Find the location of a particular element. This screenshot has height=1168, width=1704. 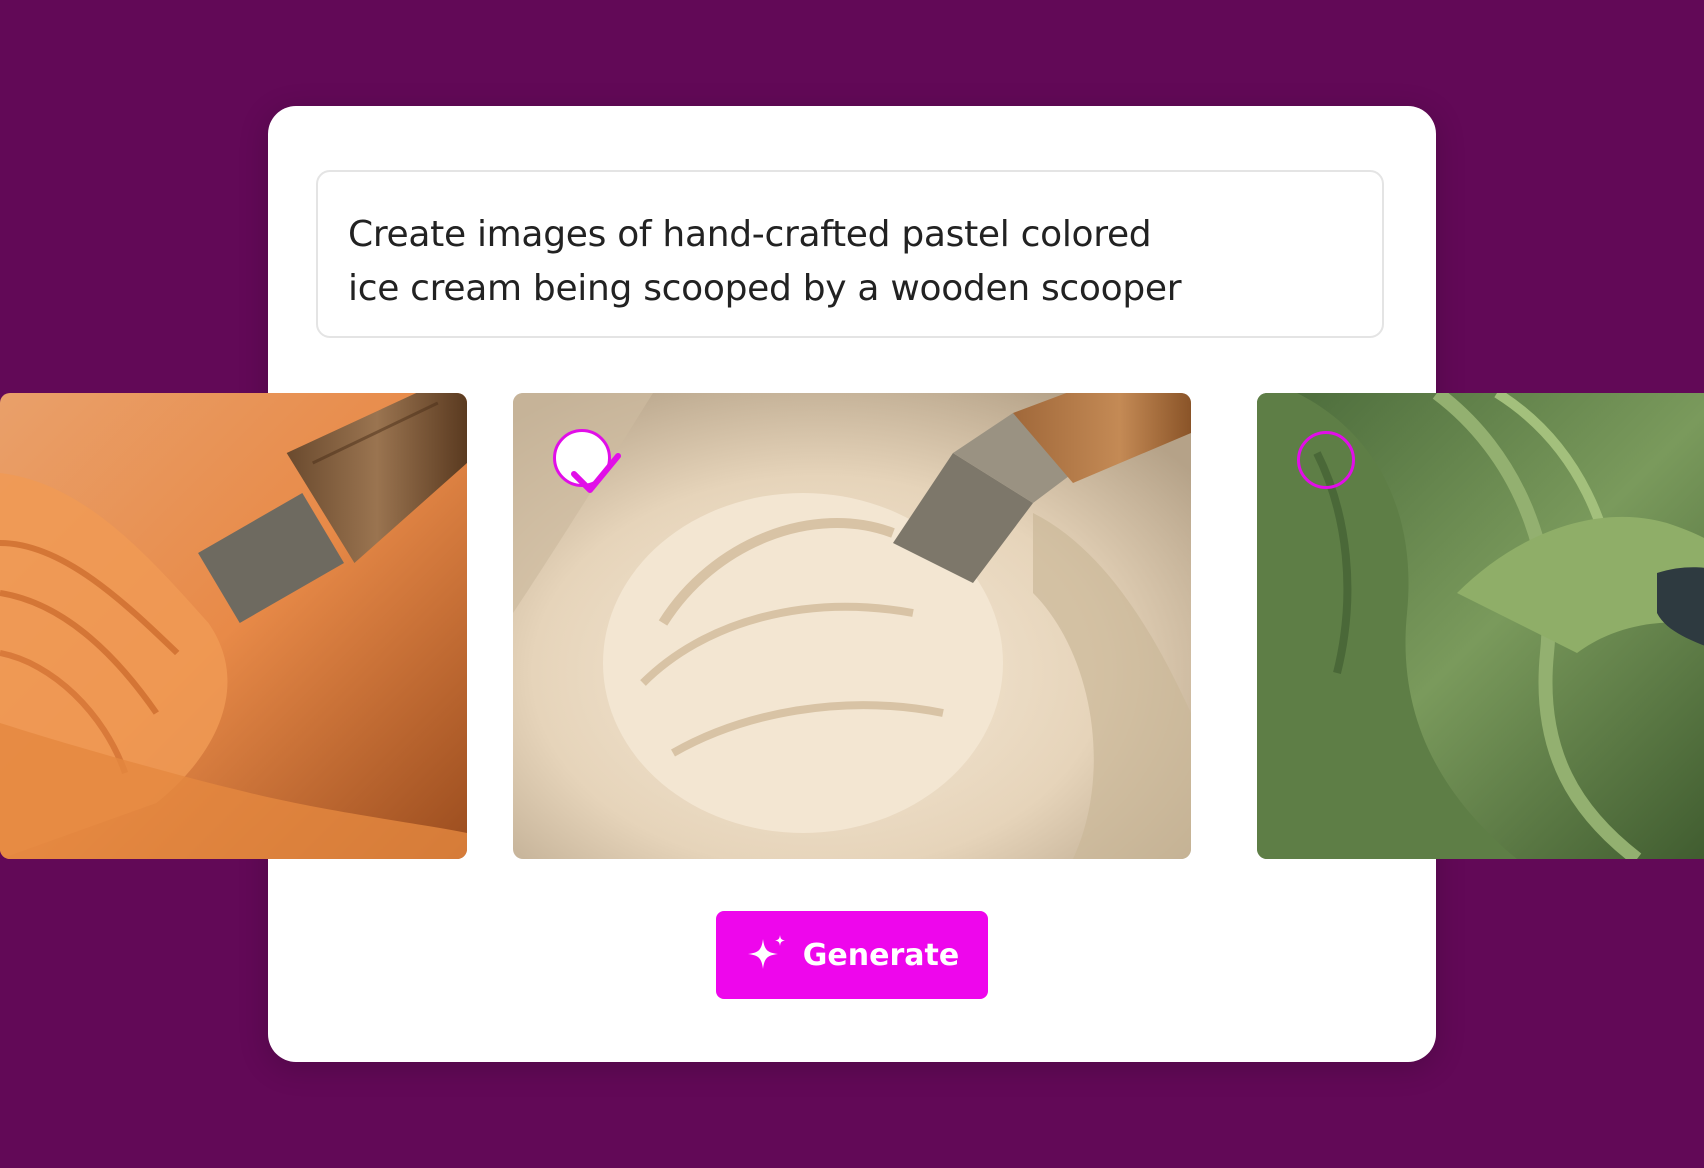

orange-ice-cream-image is located at coordinates (233, 626).